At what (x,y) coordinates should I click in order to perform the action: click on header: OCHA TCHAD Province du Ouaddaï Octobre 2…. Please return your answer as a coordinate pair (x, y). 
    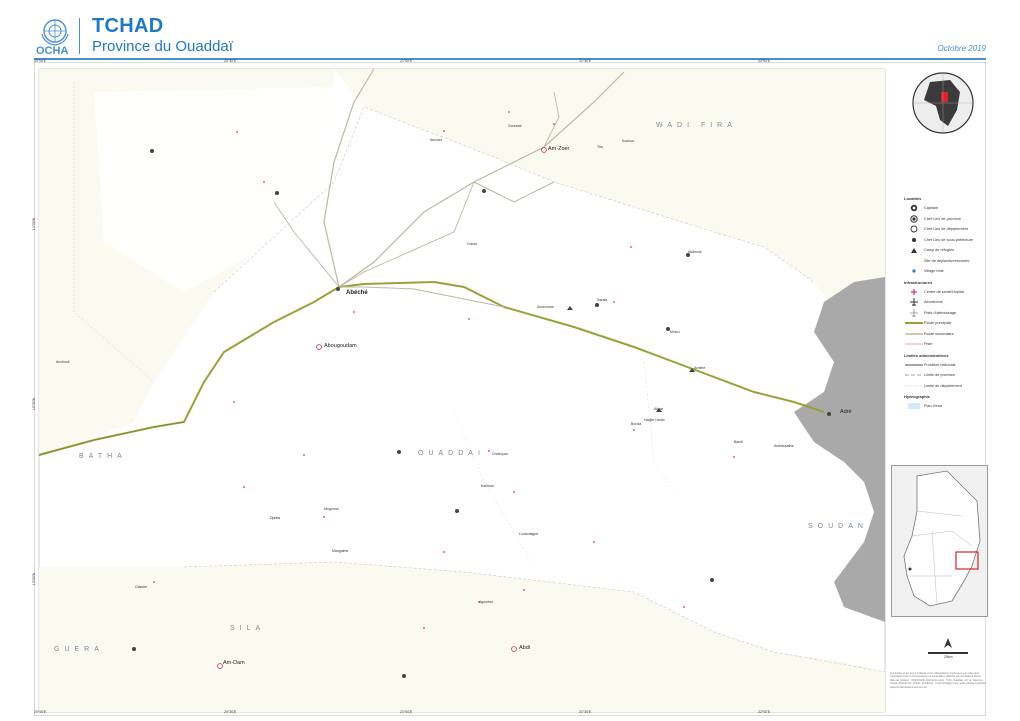
    Looking at the image, I should click on (510, 31).